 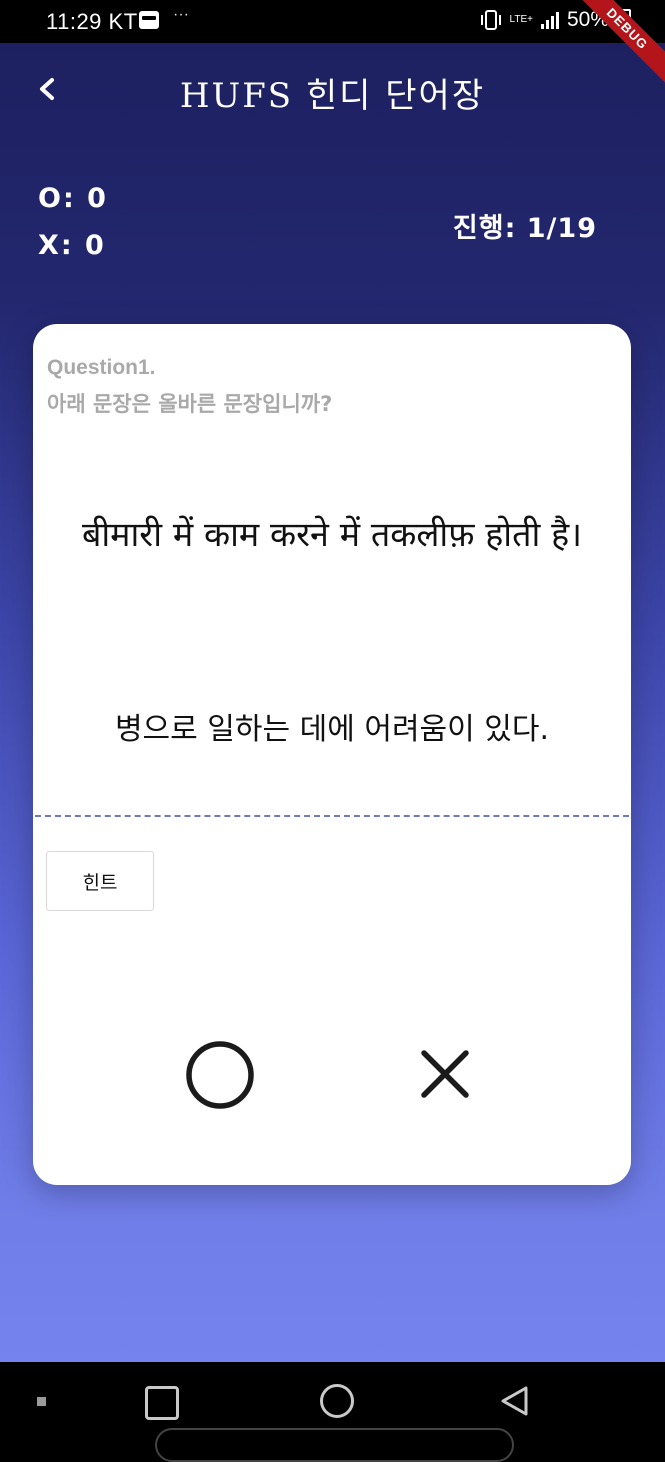 What do you see at coordinates (41, 1401) in the screenshot?
I see `assistant-dot-icon` at bounding box center [41, 1401].